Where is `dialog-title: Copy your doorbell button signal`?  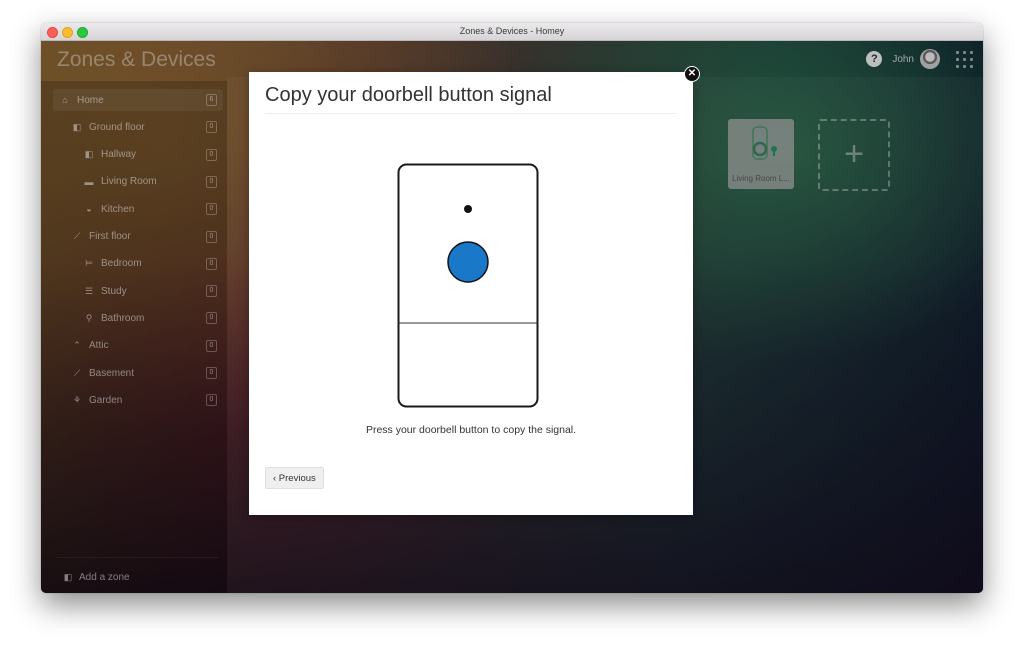
dialog-title: Copy your doorbell button signal is located at coordinates (408, 95).